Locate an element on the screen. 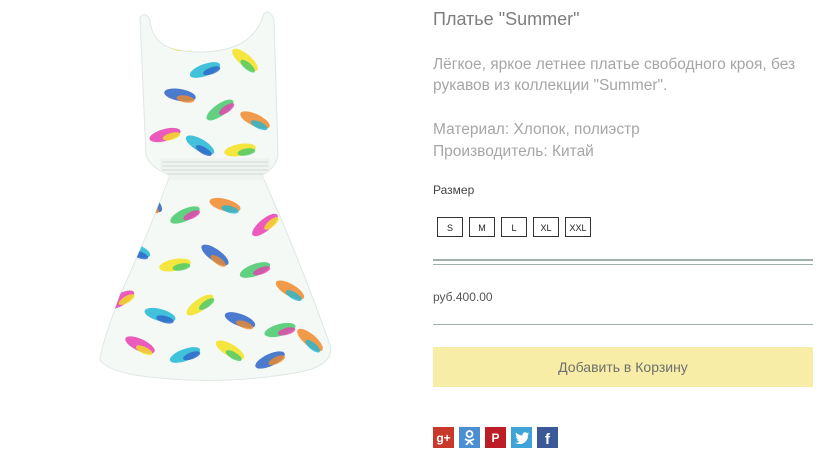 The height and width of the screenshot is (459, 821). separator-top is located at coordinates (623, 262).